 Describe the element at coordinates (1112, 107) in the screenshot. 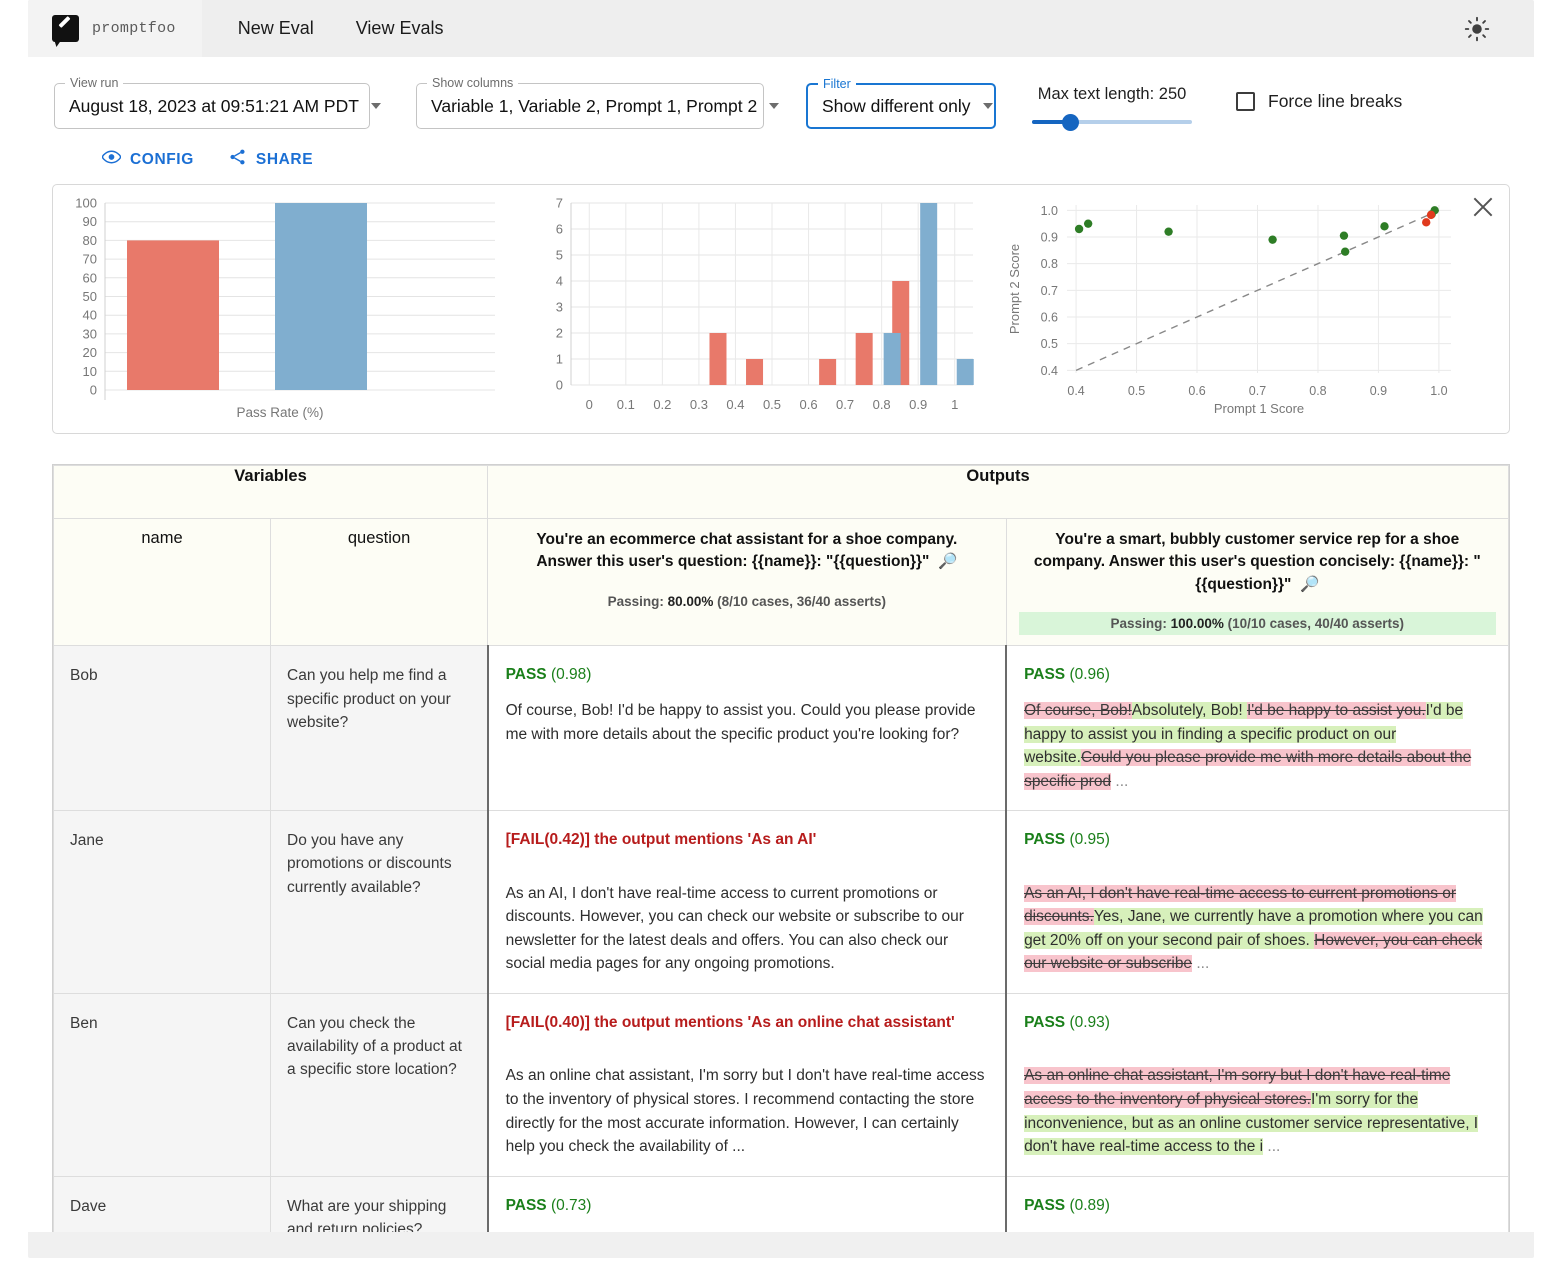

I see `max-text-length-control: Max text length: 250` at that location.